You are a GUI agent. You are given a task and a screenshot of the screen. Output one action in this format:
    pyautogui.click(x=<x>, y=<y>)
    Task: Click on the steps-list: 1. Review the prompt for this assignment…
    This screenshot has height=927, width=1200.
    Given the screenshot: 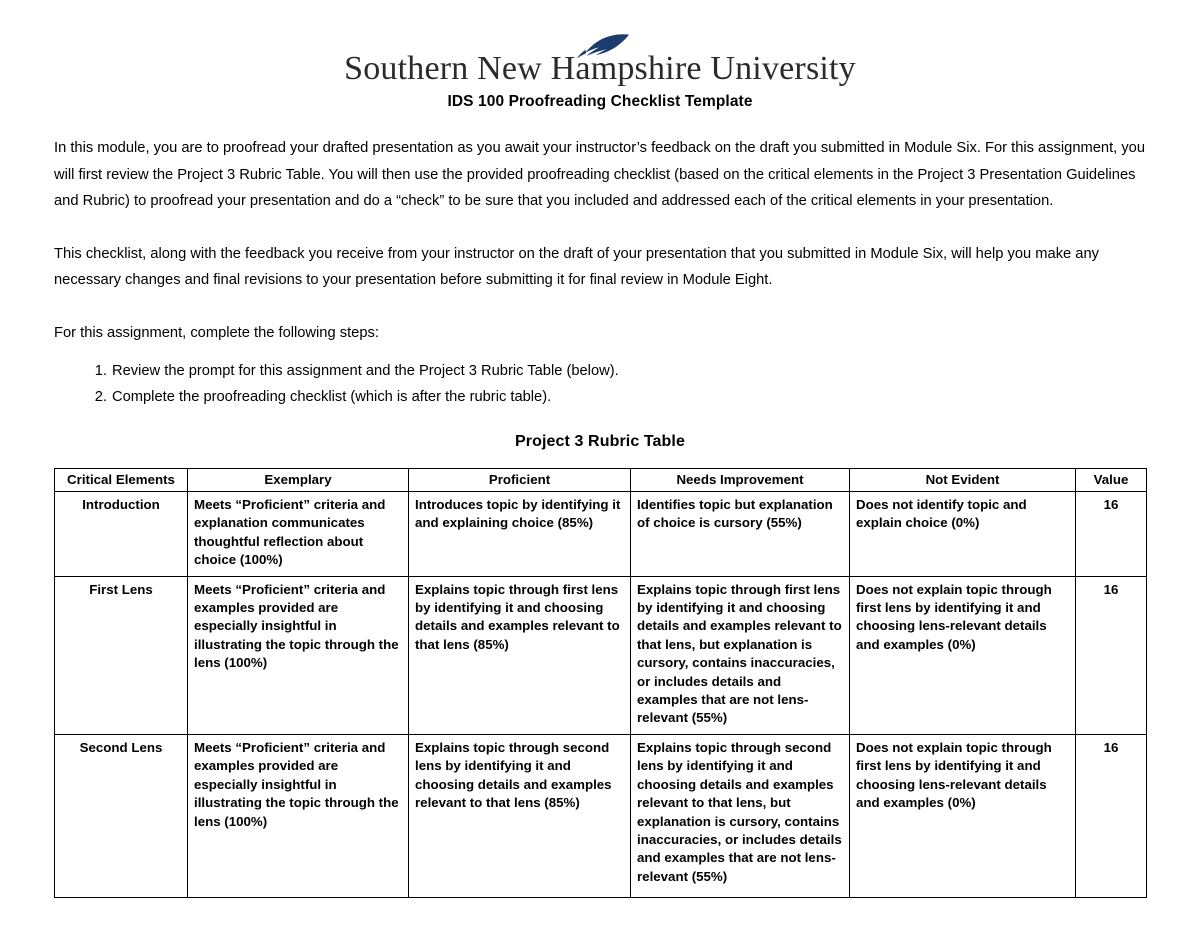 What is the action you would take?
    pyautogui.click(x=600, y=384)
    